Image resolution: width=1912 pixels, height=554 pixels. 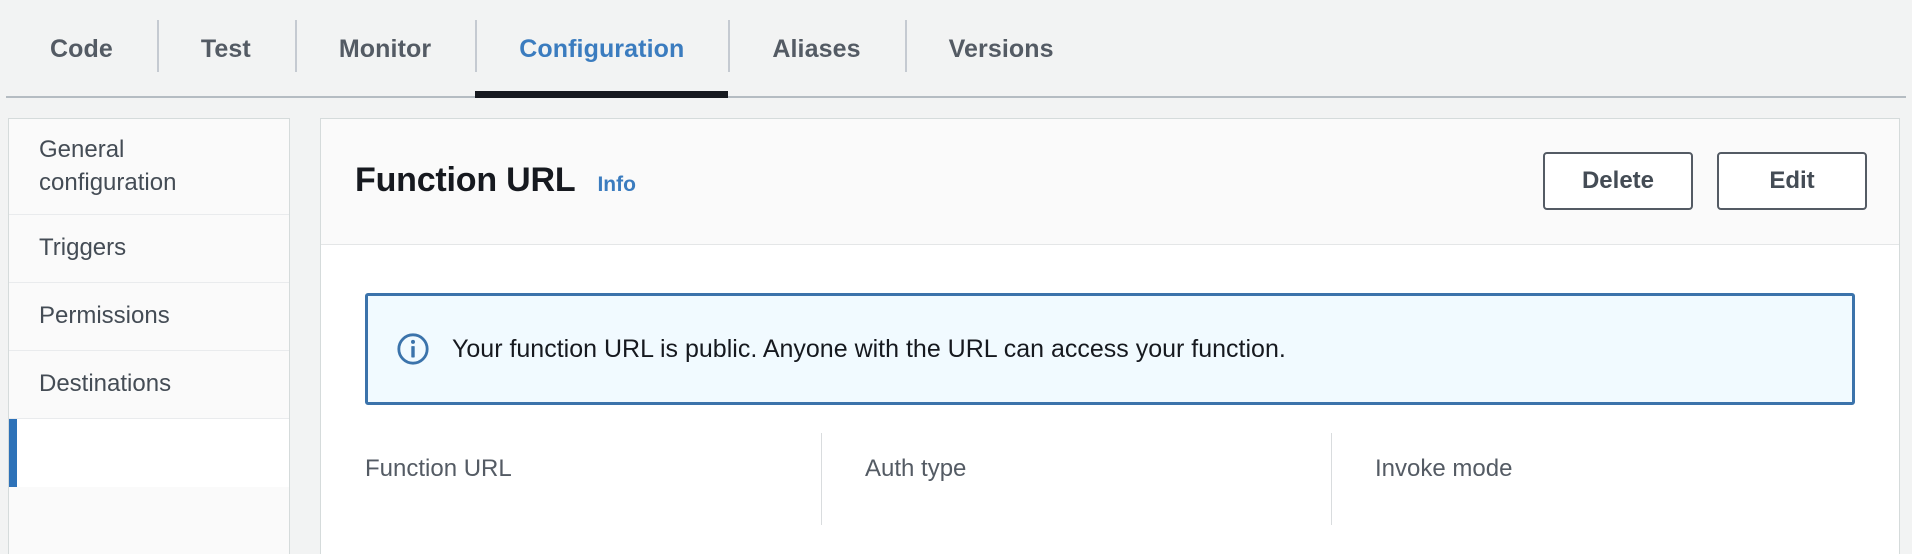 I want to click on tab-configuration: Configuration, so click(x=602, y=49).